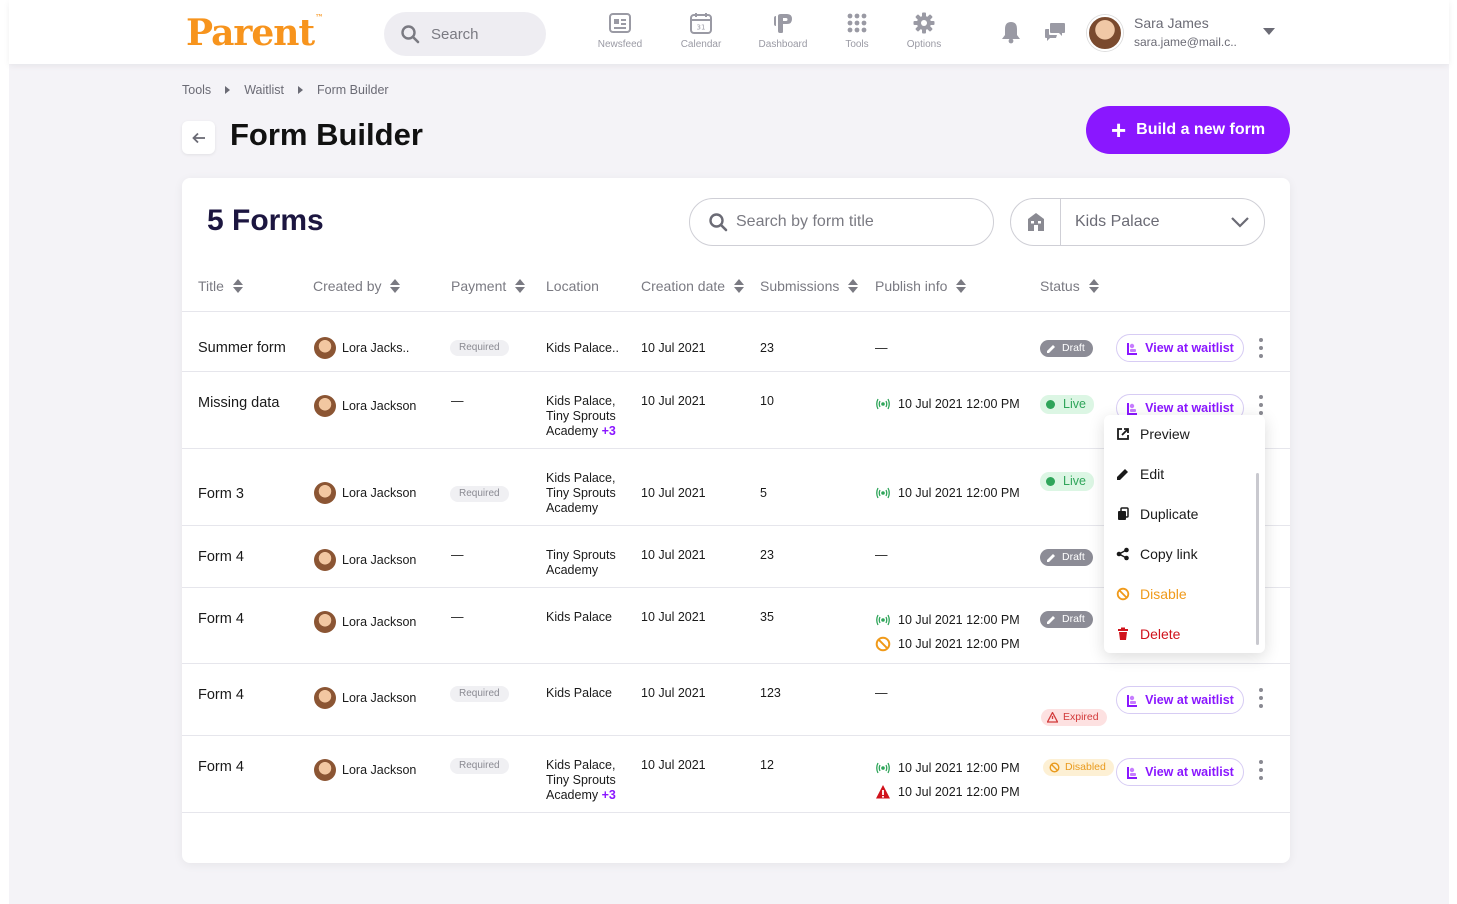  I want to click on global-search-input: Search, so click(465, 34).